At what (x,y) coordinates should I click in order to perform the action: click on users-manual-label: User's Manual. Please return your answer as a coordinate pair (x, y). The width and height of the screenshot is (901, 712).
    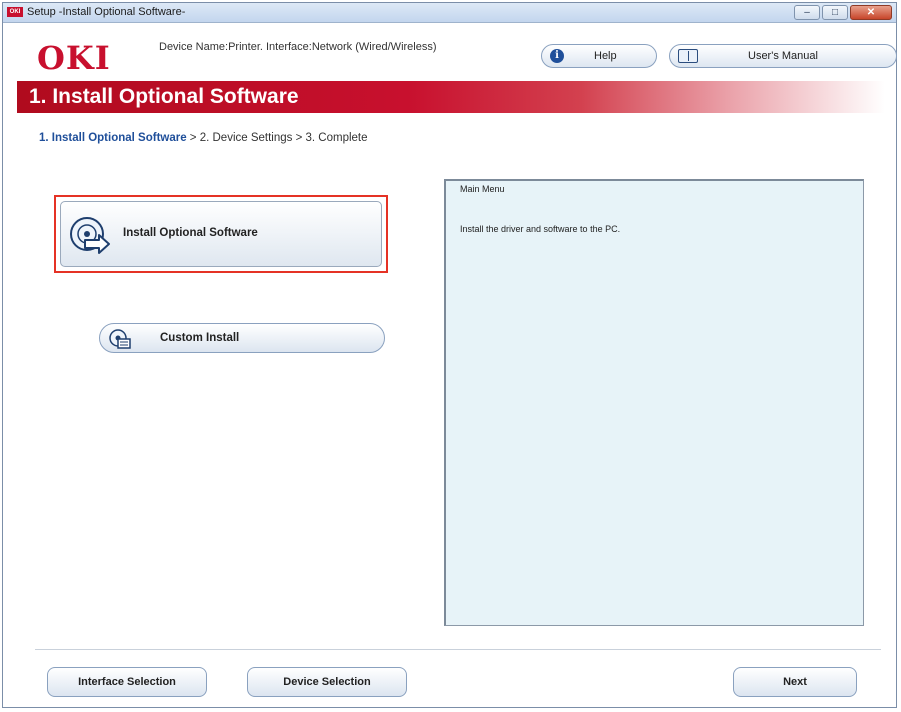
    Looking at the image, I should click on (783, 56).